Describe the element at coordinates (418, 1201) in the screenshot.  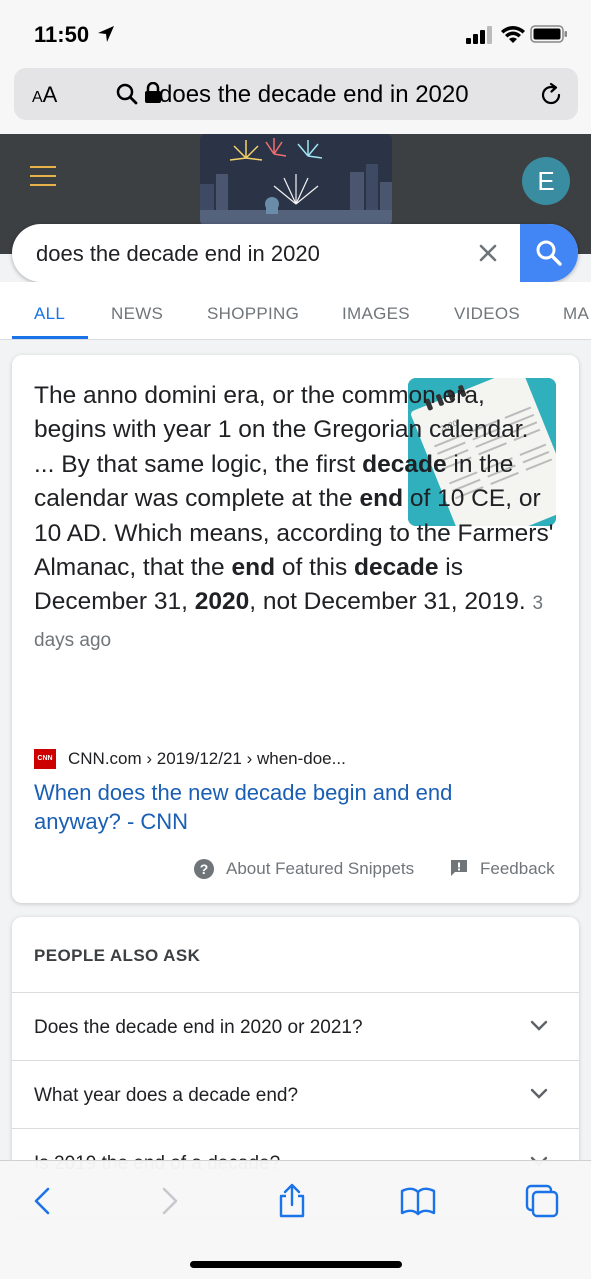
I see `bookmarks-icon` at that location.